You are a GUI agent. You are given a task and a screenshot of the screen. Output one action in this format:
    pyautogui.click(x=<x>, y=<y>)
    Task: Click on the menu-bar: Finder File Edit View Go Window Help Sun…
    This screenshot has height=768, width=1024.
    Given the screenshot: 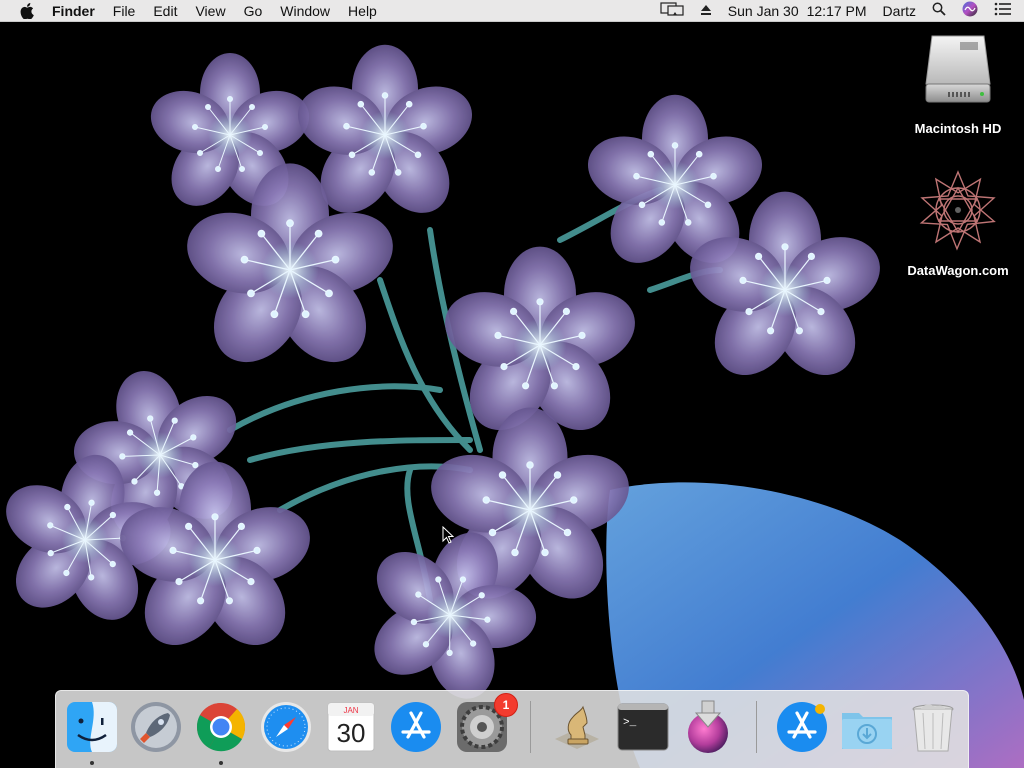 What is the action you would take?
    pyautogui.click(x=512, y=11)
    